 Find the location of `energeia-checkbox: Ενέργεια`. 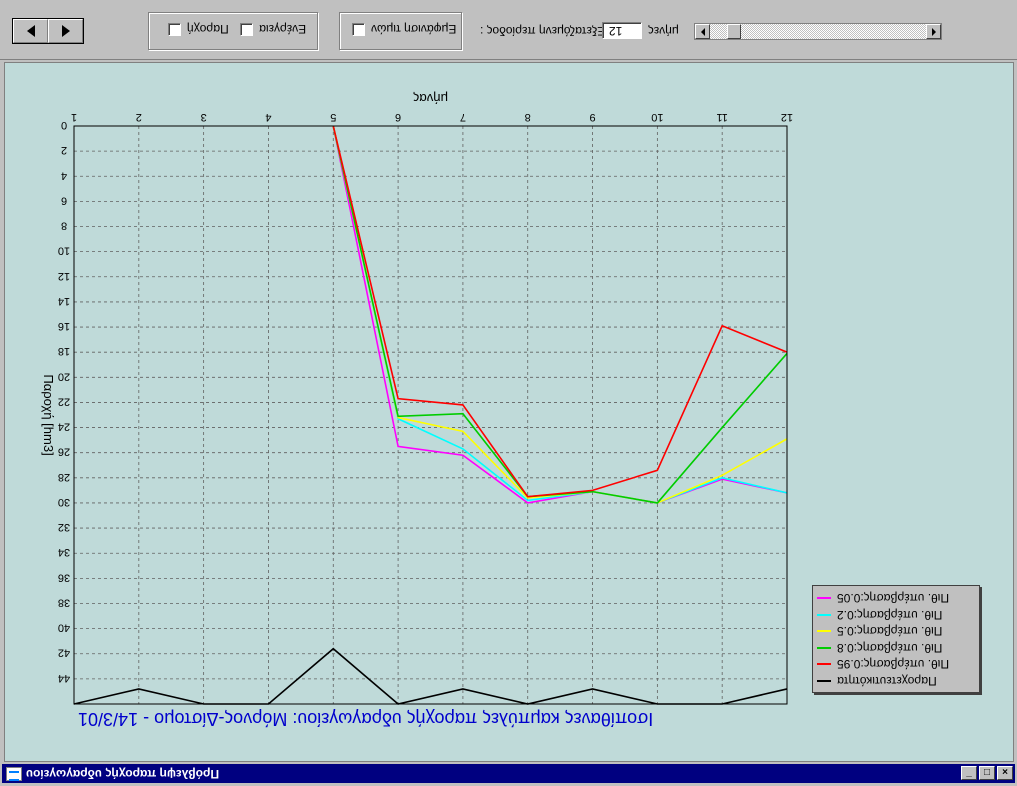

energeia-checkbox: Ενέργεια is located at coordinates (273, 29).